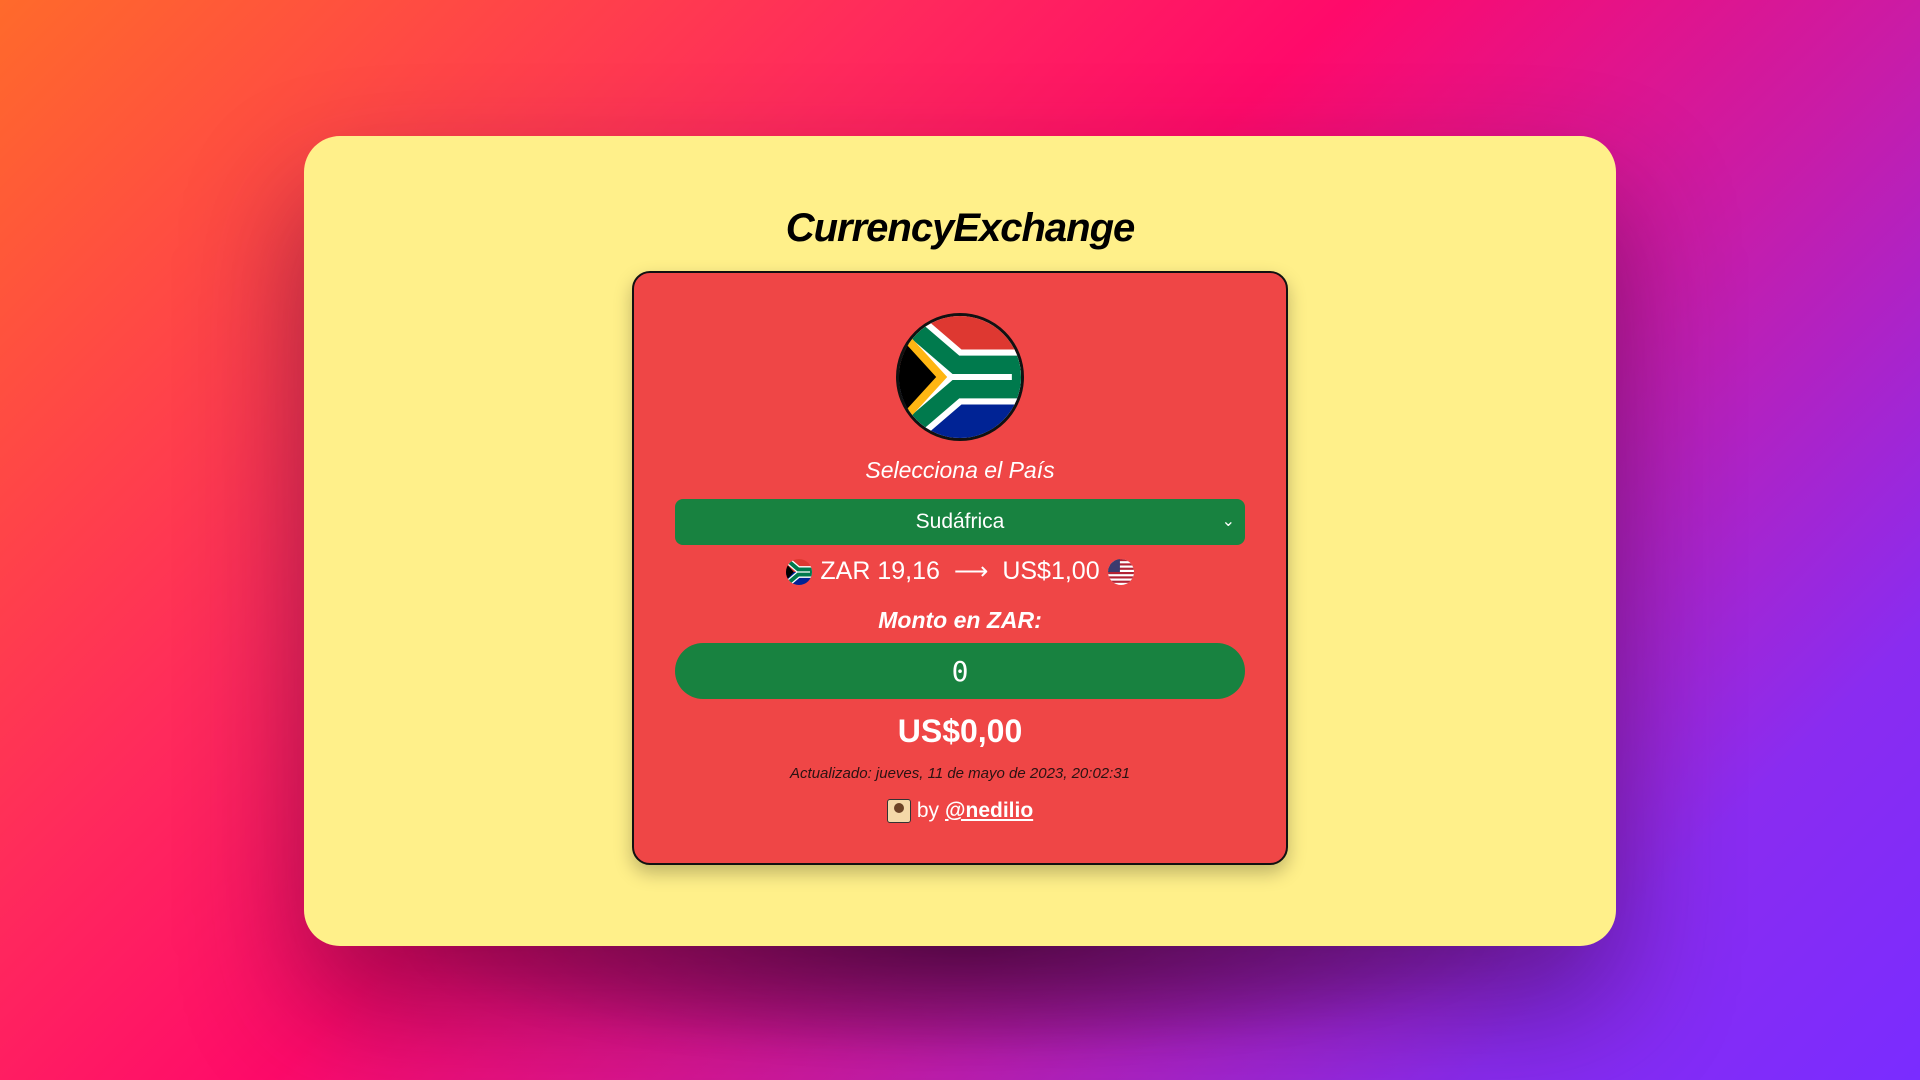 The height and width of the screenshot is (1080, 1920). I want to click on usa-flag-icon, so click(1120, 571).